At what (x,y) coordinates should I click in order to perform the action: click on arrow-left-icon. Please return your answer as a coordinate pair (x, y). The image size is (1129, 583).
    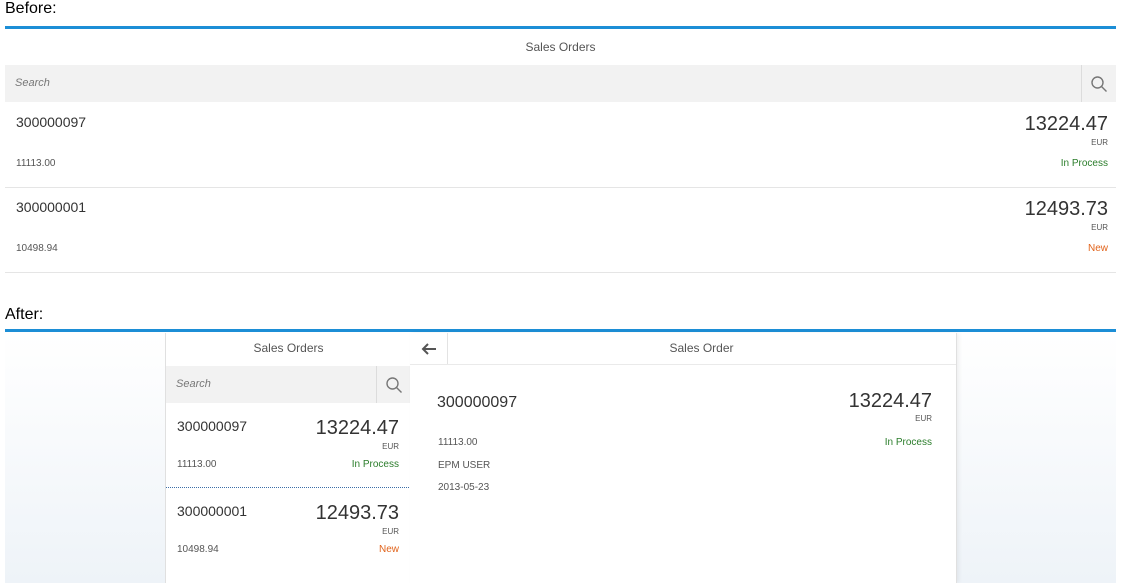
    Looking at the image, I should click on (428, 348).